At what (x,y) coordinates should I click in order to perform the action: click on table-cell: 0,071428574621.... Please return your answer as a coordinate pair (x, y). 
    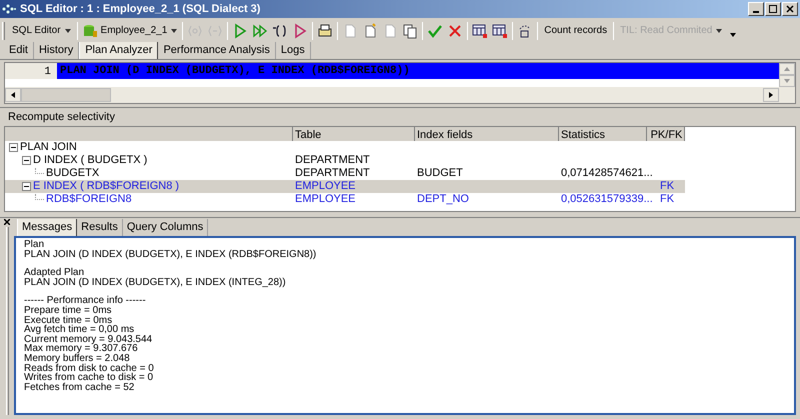
    Looking at the image, I should click on (607, 173).